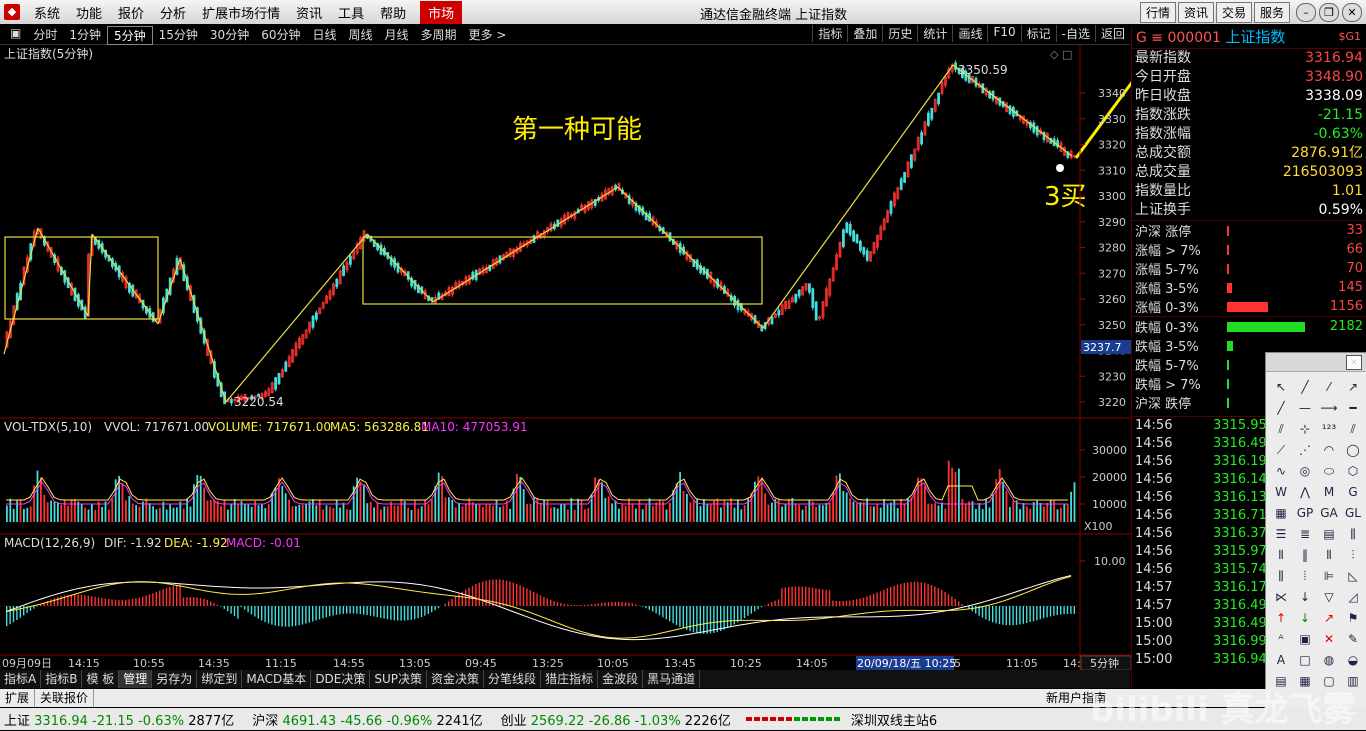  What do you see at coordinates (1329, 660) in the screenshot?
I see `highlight-icon: ◍` at bounding box center [1329, 660].